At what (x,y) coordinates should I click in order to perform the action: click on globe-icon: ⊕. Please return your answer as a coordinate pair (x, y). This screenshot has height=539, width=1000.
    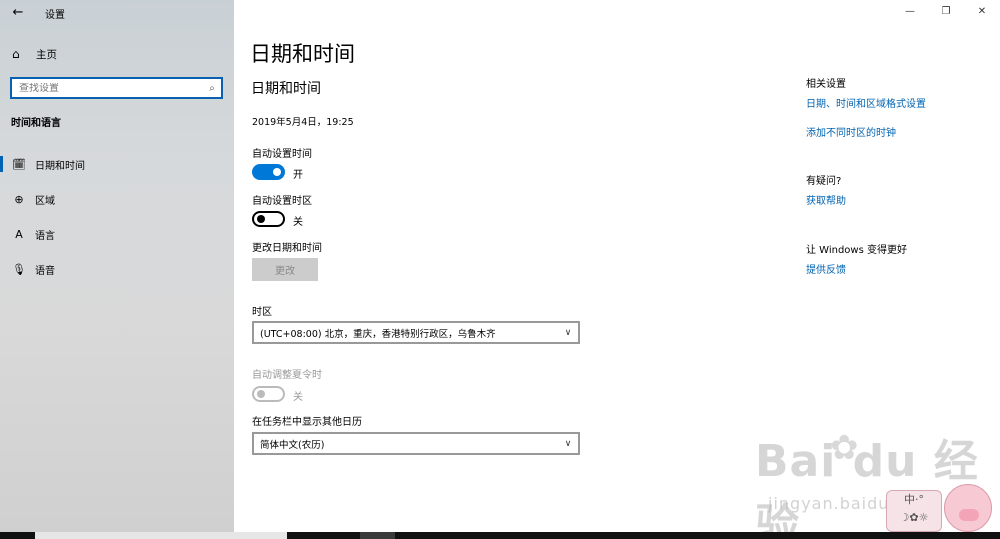
    Looking at the image, I should click on (19, 199).